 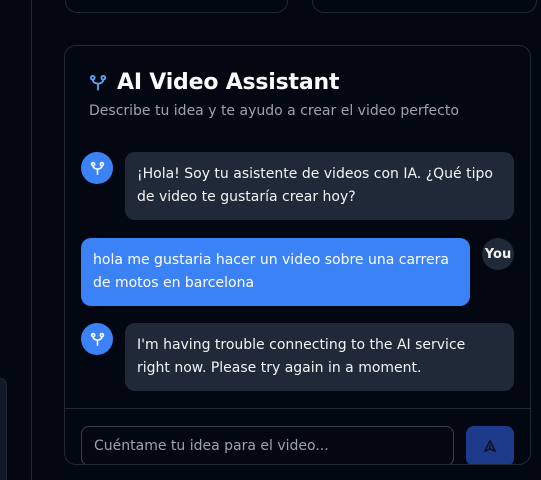 I want to click on top-card-right, so click(x=424, y=6).